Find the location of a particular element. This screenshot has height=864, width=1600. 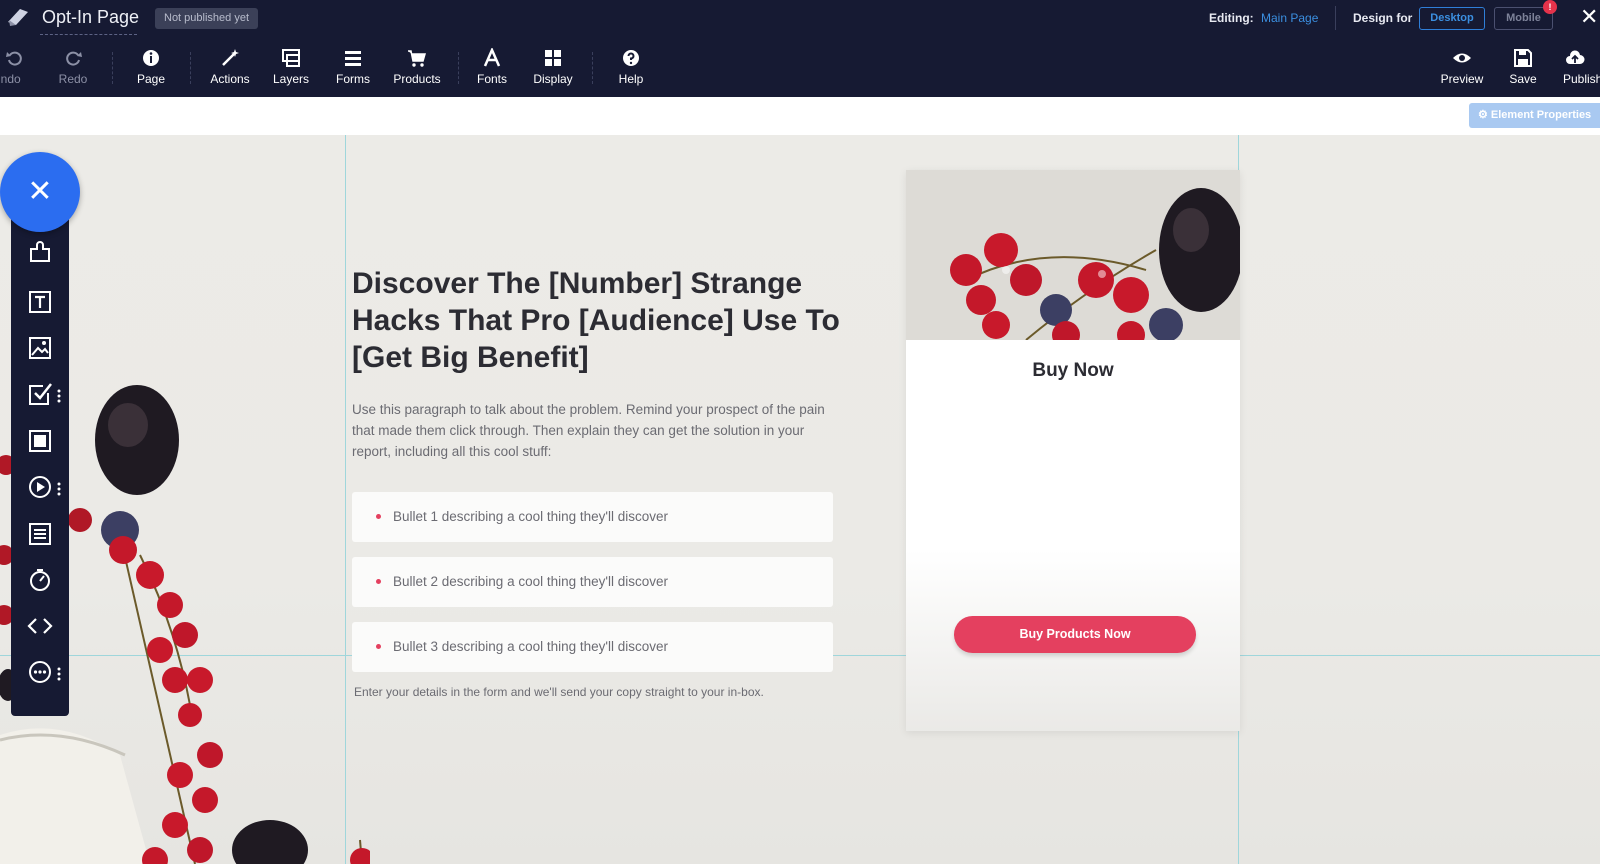

redo-label: Redo is located at coordinates (73, 79).